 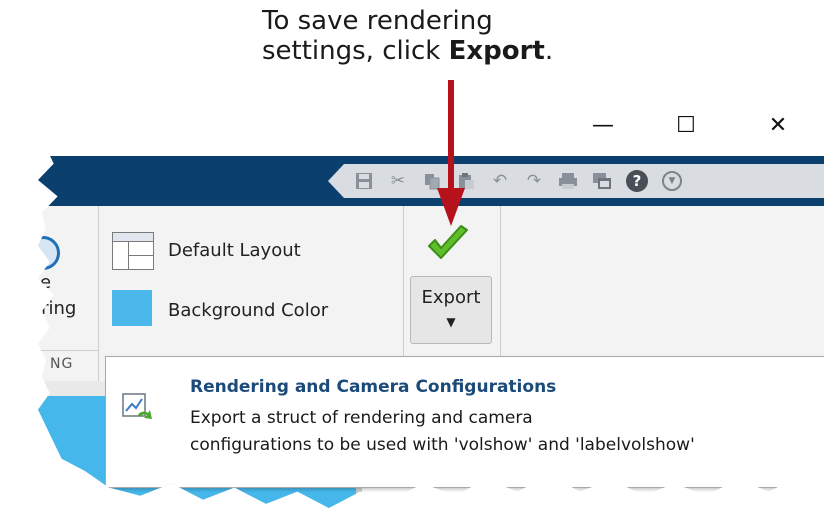 I want to click on export-dropdown-icon: ▼, so click(x=451, y=322).